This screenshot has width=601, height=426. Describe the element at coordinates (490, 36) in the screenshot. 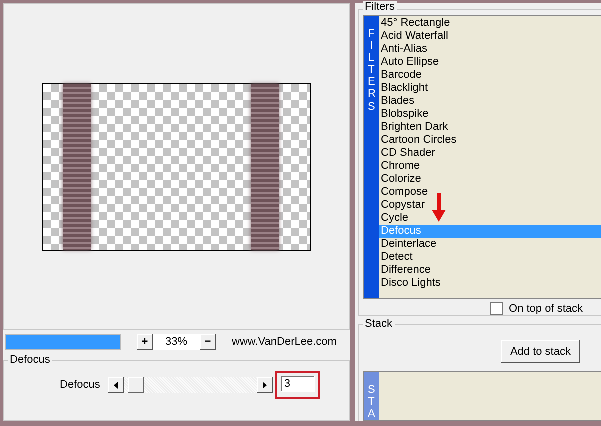

I see `filter-item: Acid Waterfall` at that location.